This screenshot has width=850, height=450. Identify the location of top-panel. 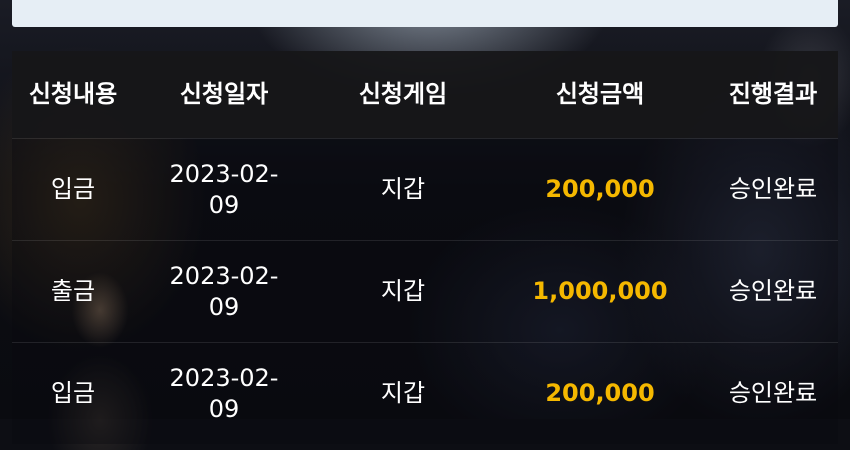
(425, 13).